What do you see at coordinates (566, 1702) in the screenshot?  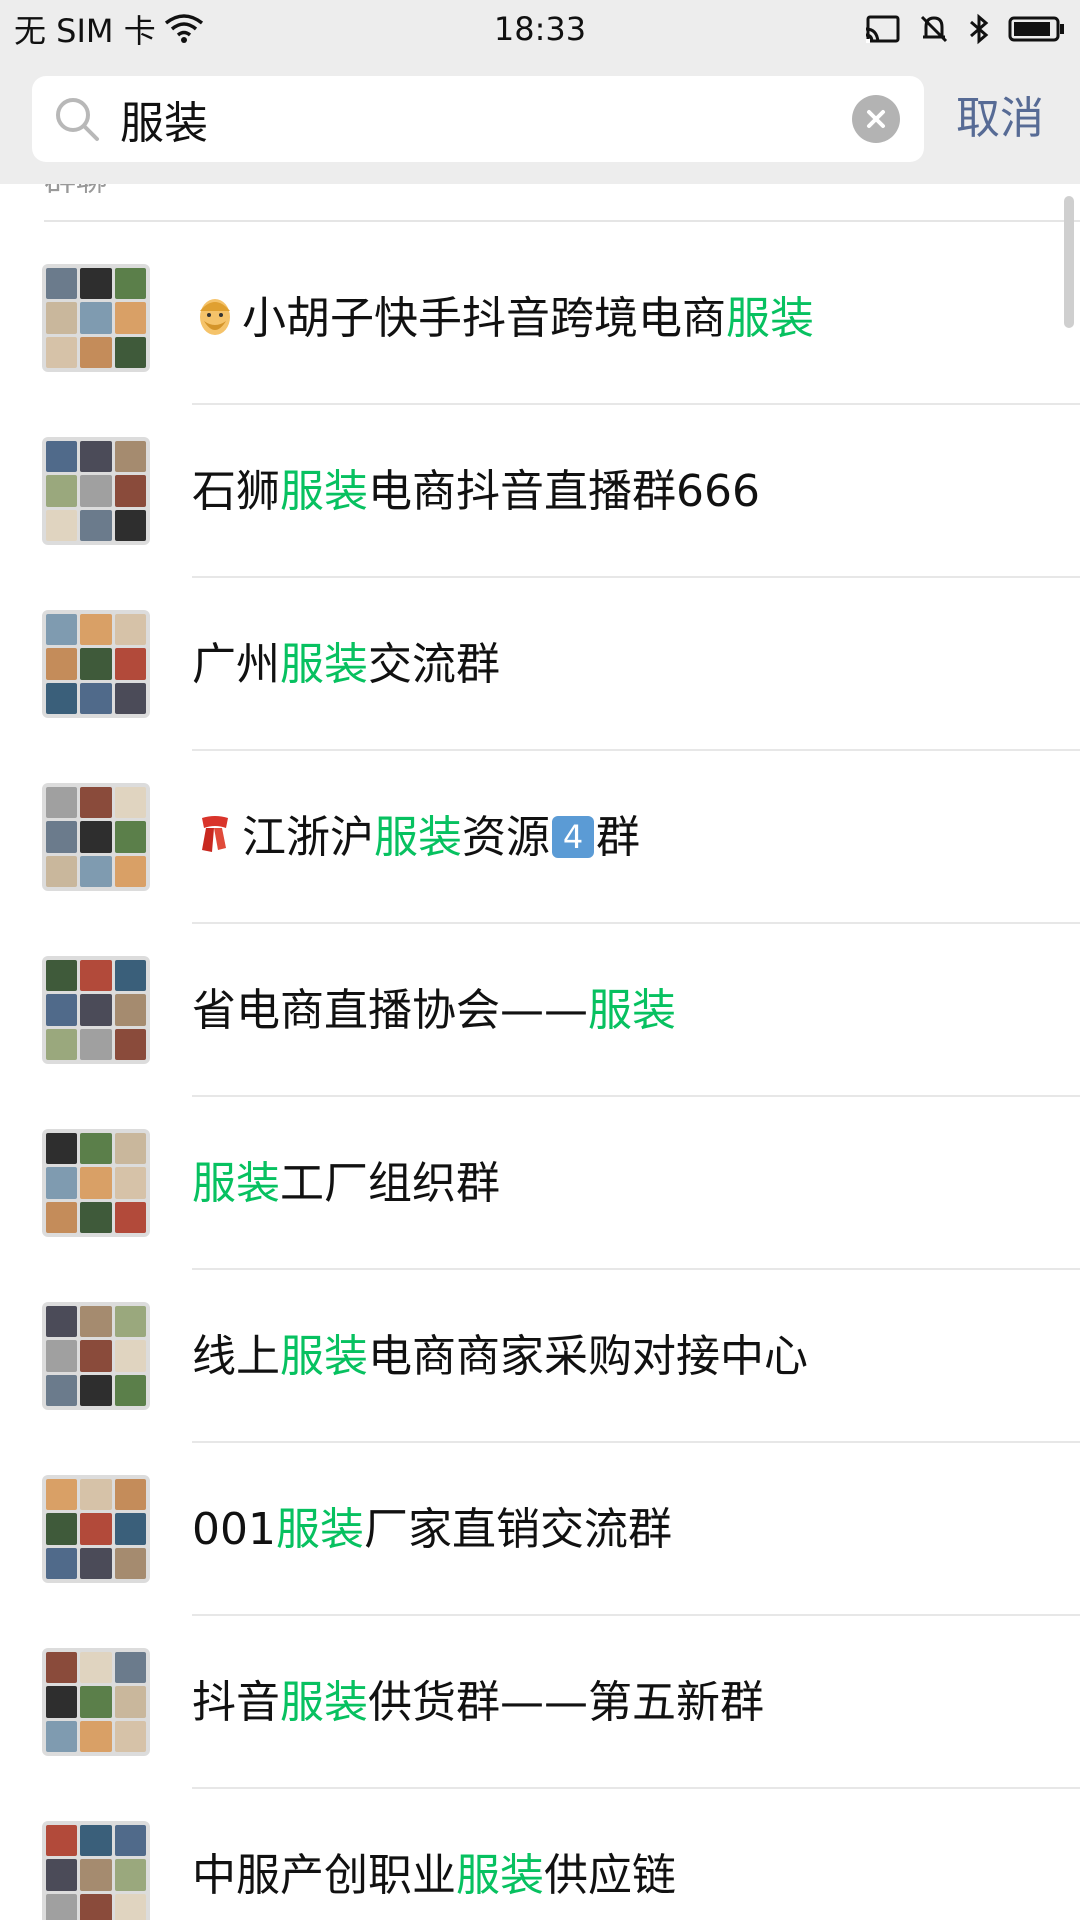 I see `title-text: 供货群——第五新群` at bounding box center [566, 1702].